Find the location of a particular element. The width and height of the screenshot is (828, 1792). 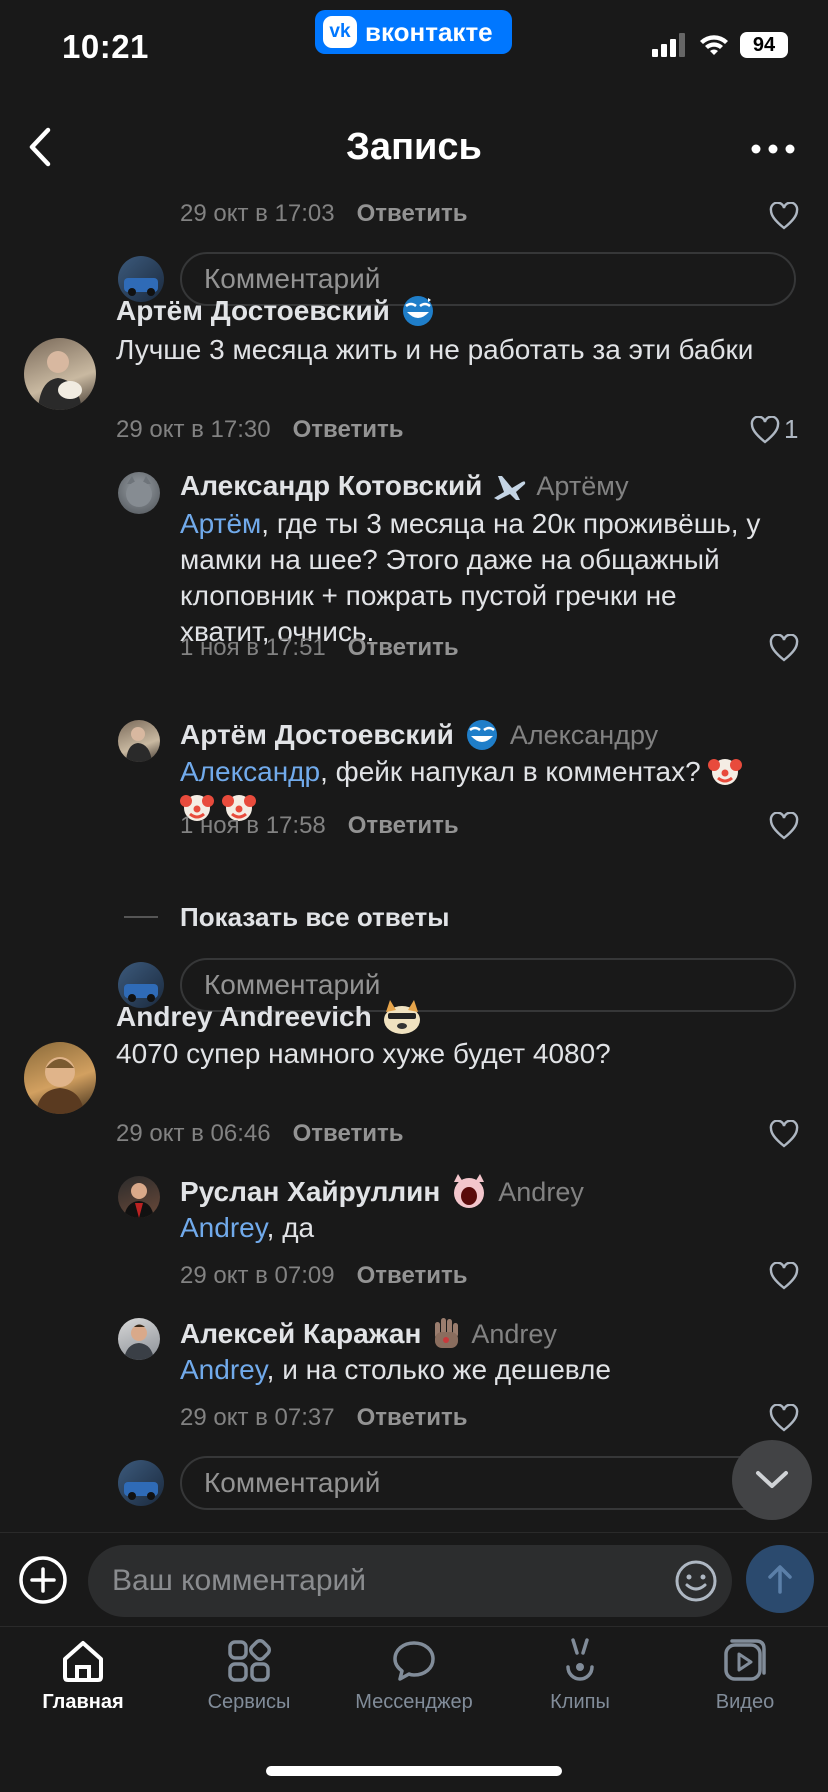

comment-composer: Ваш комментарий is located at coordinates (414, 1578).